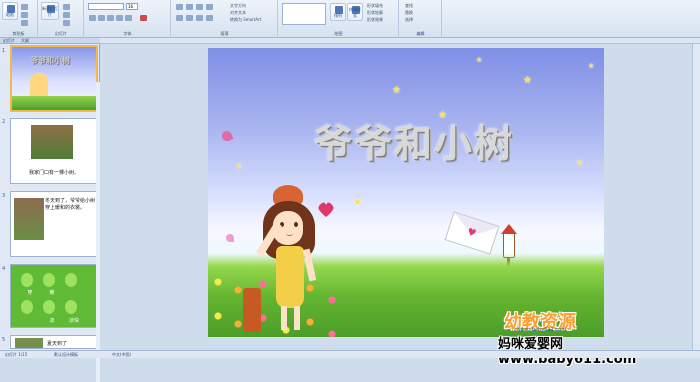 Image resolution: width=700 pixels, height=382 pixels. Describe the element at coordinates (355, 12) in the screenshot. I see `quick-styles-button: 快速样式` at that location.